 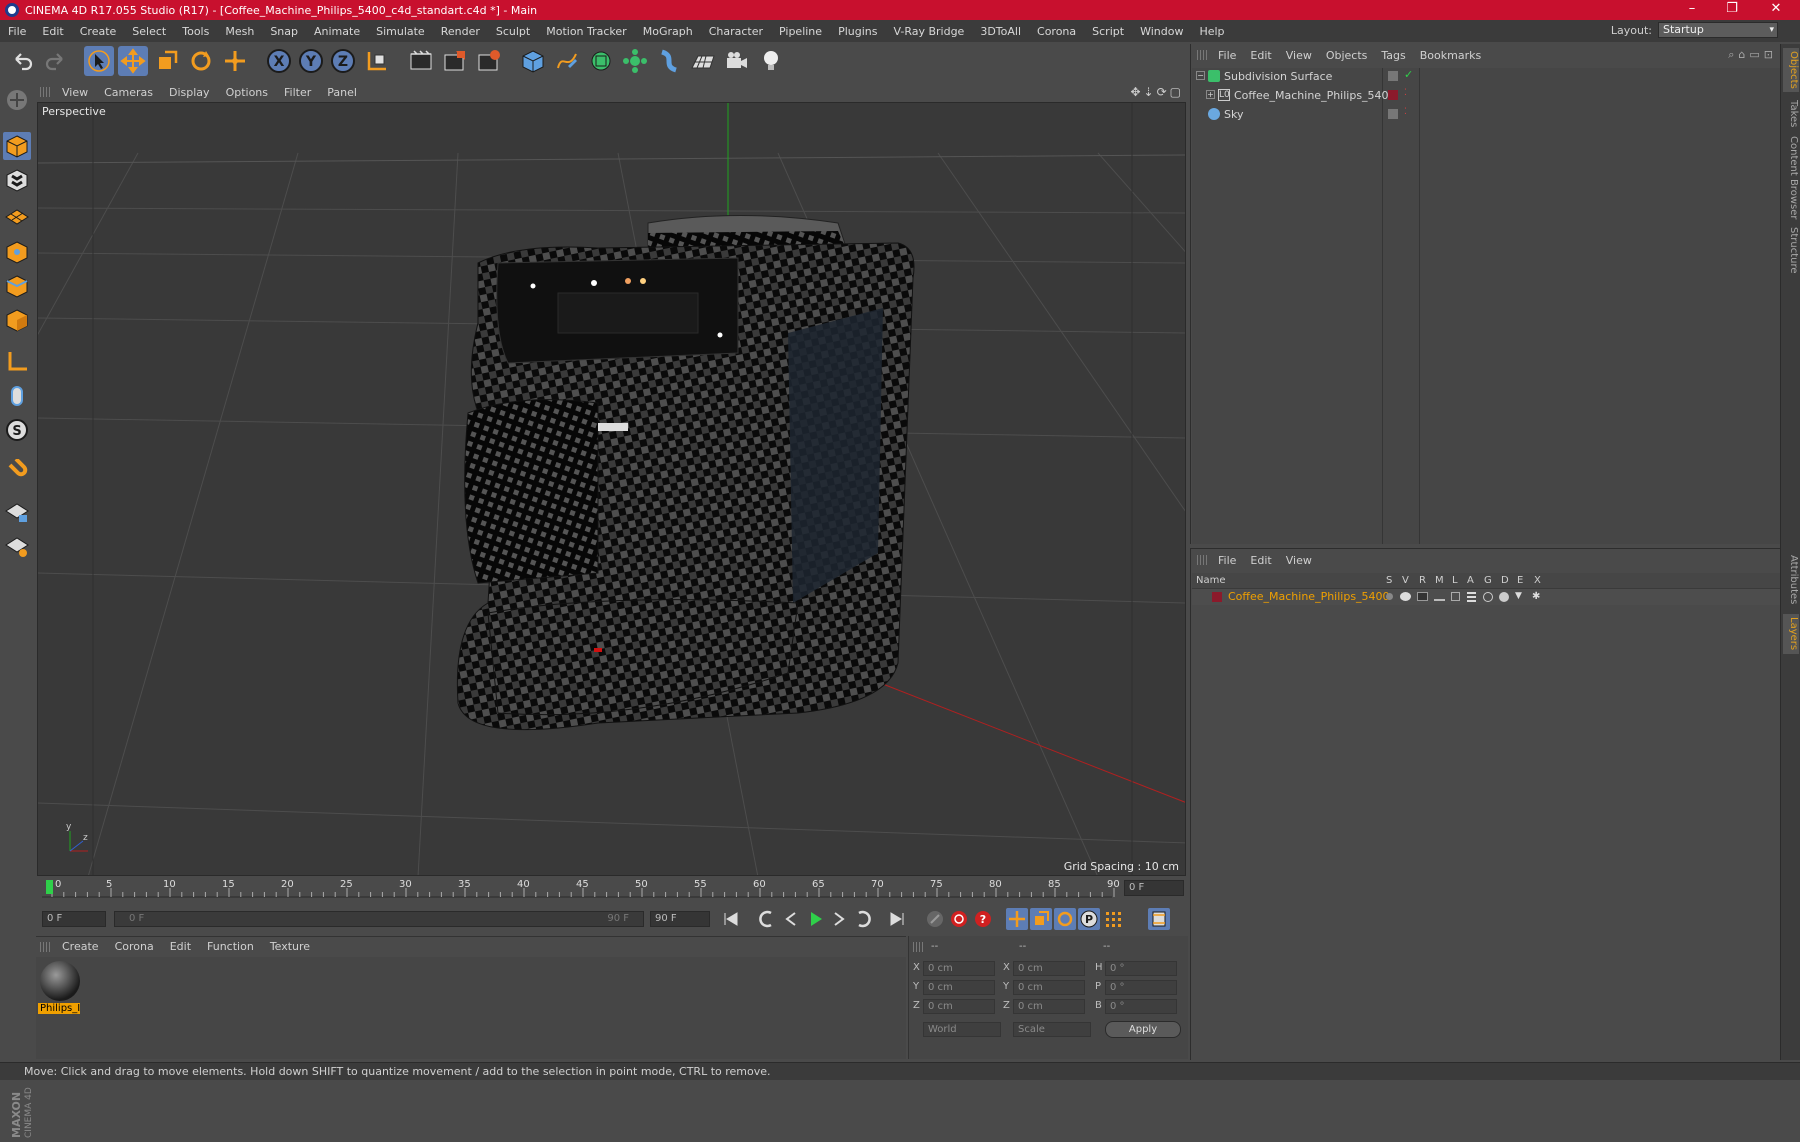 I want to click on tab-objects: Objects, so click(x=1791, y=70).